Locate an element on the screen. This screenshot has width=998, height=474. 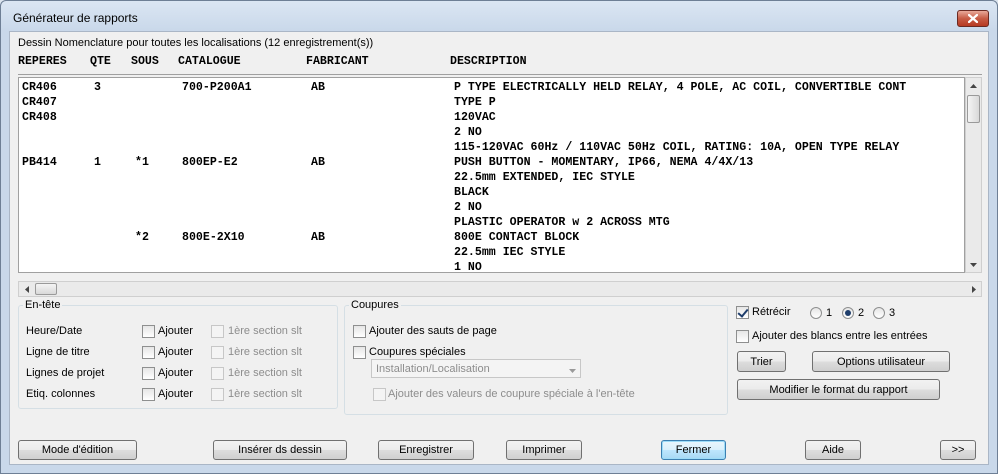
ligne-titre-label: Ligne de titre is located at coordinates (58, 352).